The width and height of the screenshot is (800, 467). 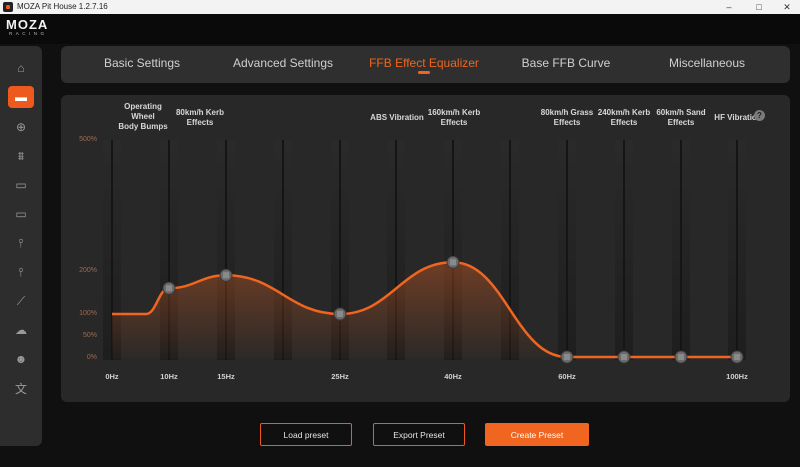 I want to click on load-preset-button: Load preset, so click(x=306, y=434).